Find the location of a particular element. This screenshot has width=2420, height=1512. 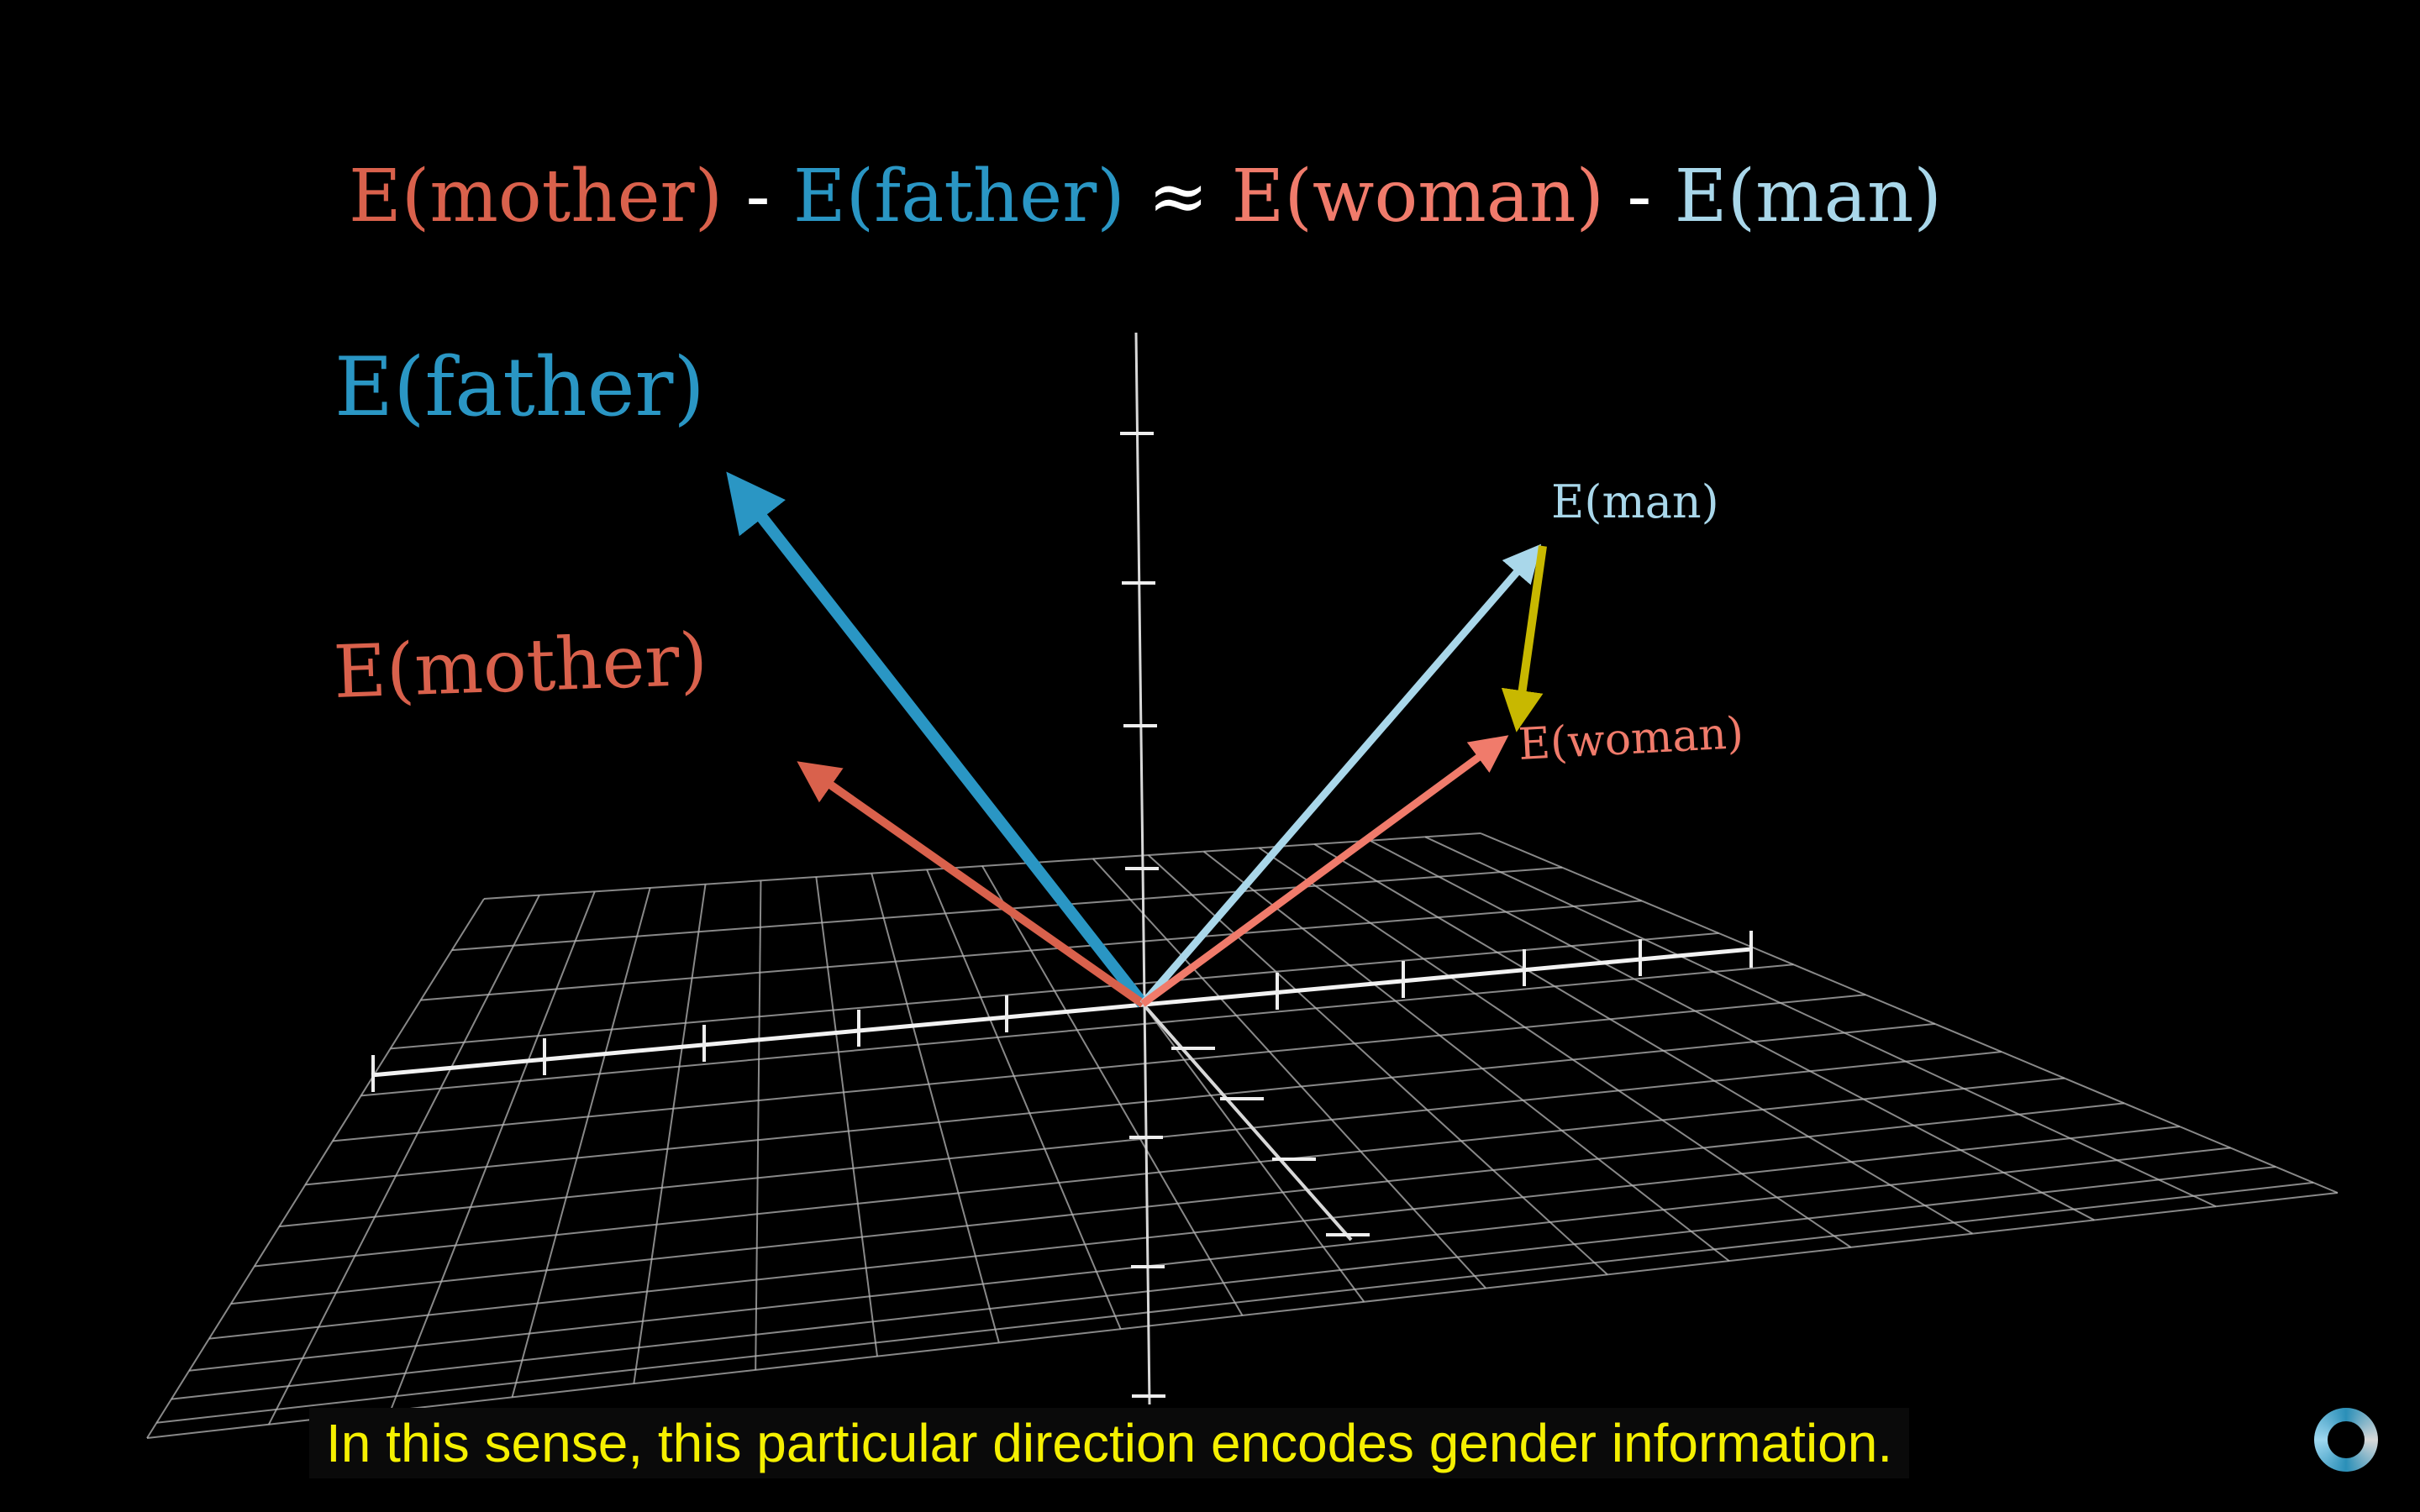

vector-woman is located at coordinates (1324, 871).